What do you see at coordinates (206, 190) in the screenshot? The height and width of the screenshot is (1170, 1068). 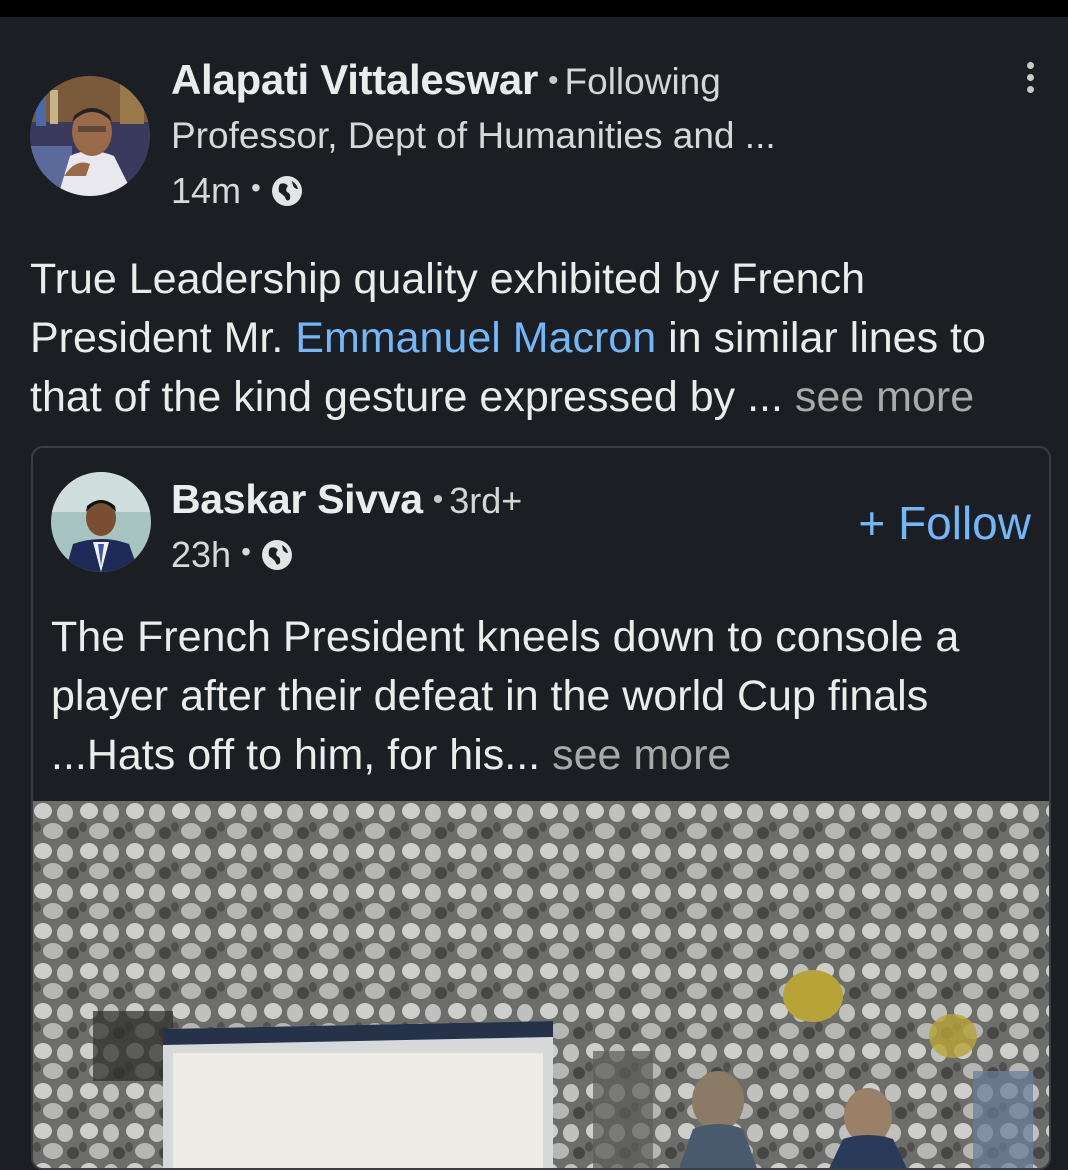 I see `post-time: 14m` at bounding box center [206, 190].